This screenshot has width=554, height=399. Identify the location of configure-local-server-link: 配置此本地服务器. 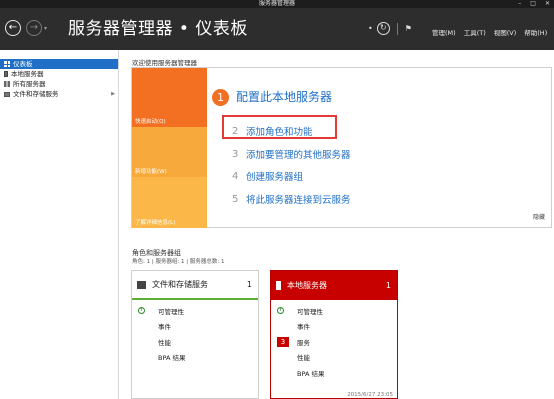
(284, 97).